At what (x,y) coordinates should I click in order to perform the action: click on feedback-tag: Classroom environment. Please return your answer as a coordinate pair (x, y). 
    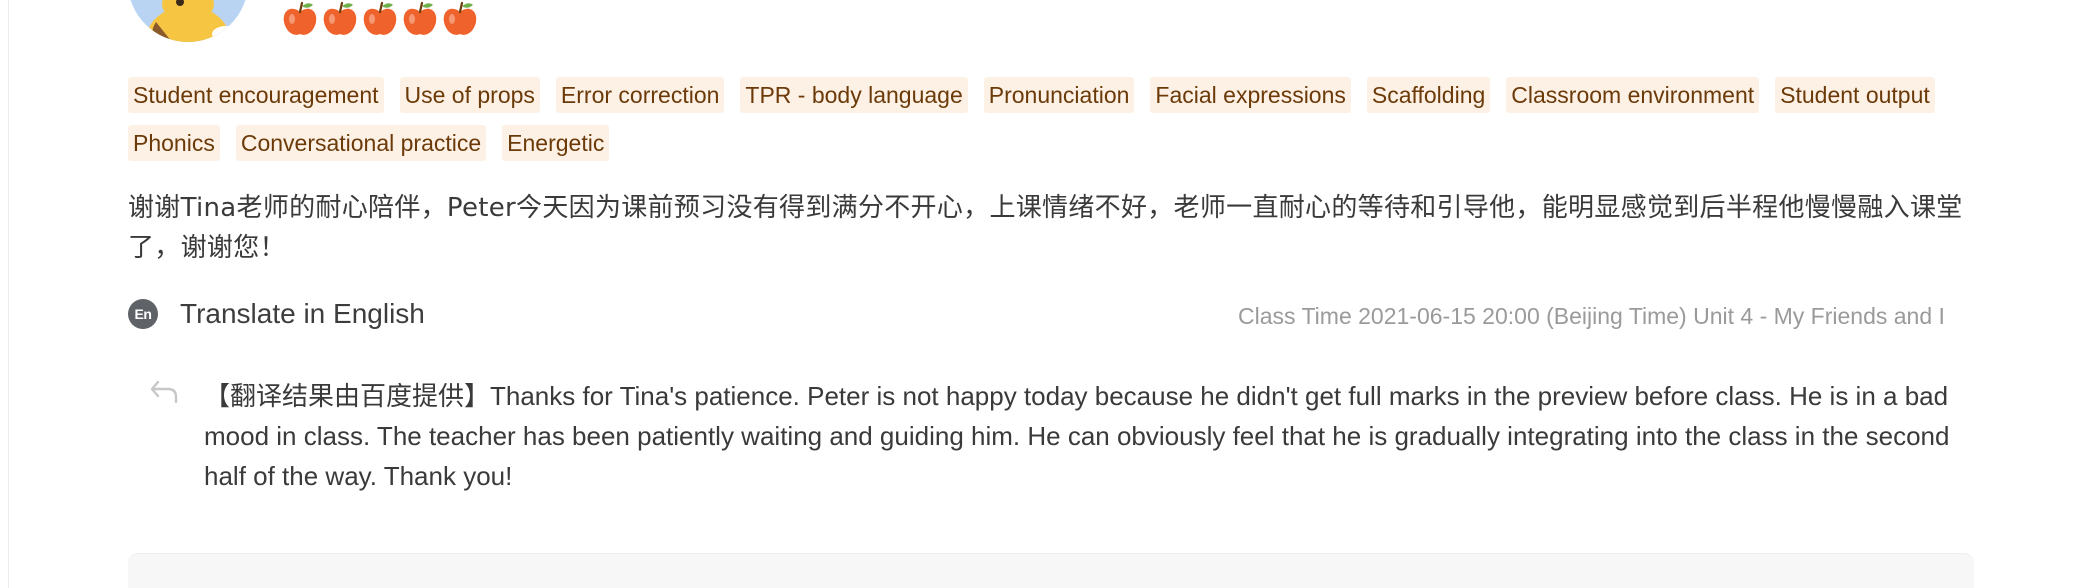
    Looking at the image, I should click on (1633, 95).